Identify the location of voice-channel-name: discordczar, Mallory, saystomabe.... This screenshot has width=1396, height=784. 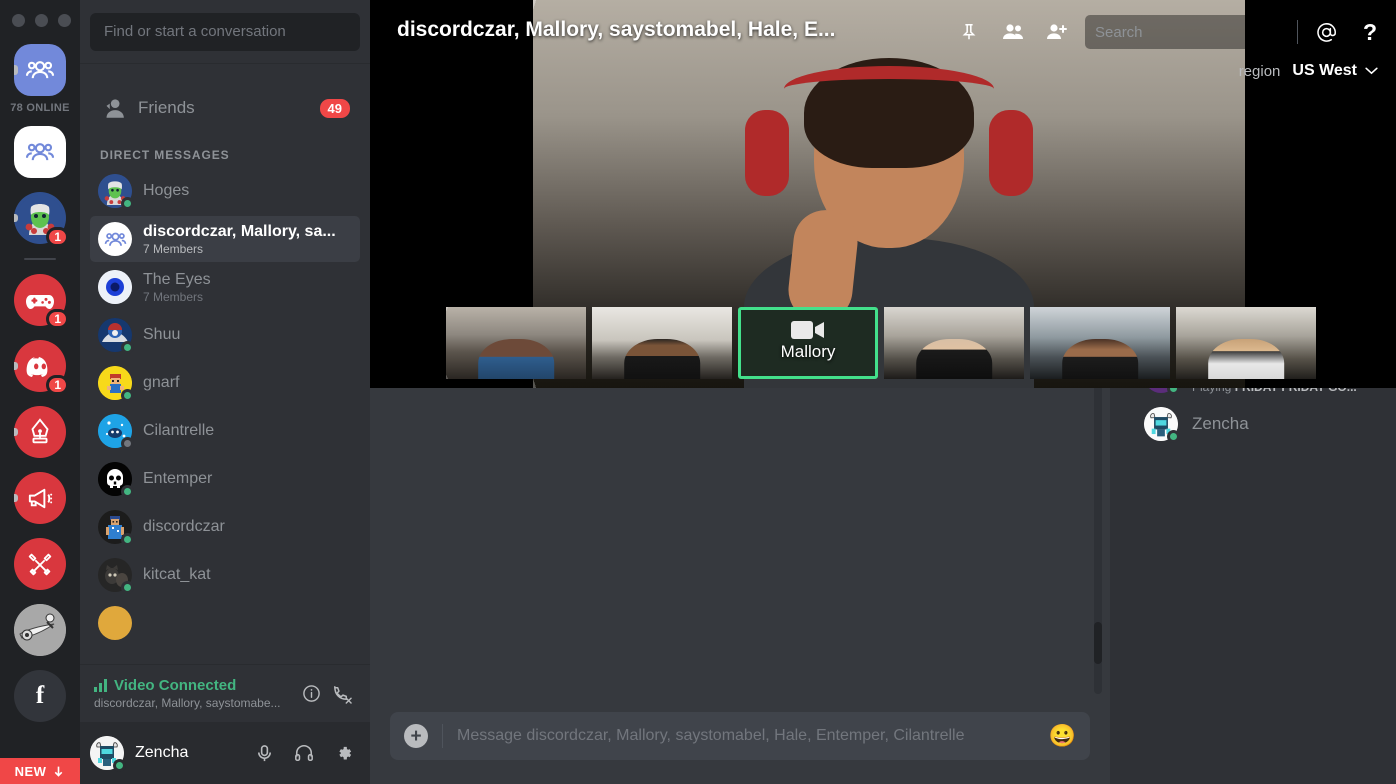
(187, 703).